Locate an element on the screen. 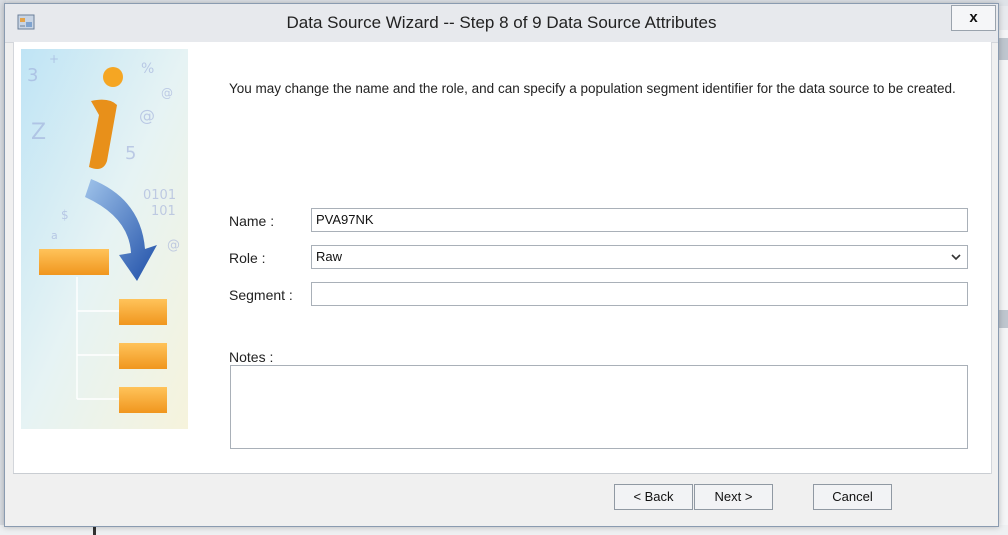 The height and width of the screenshot is (535, 1008). svg-text: a is located at coordinates (54, 235).